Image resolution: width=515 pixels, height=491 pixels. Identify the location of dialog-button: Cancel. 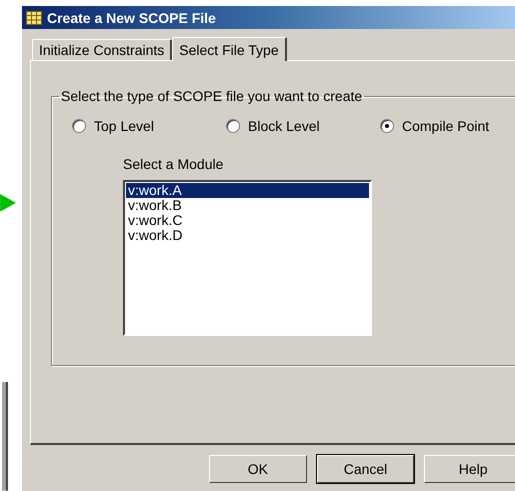
(365, 469).